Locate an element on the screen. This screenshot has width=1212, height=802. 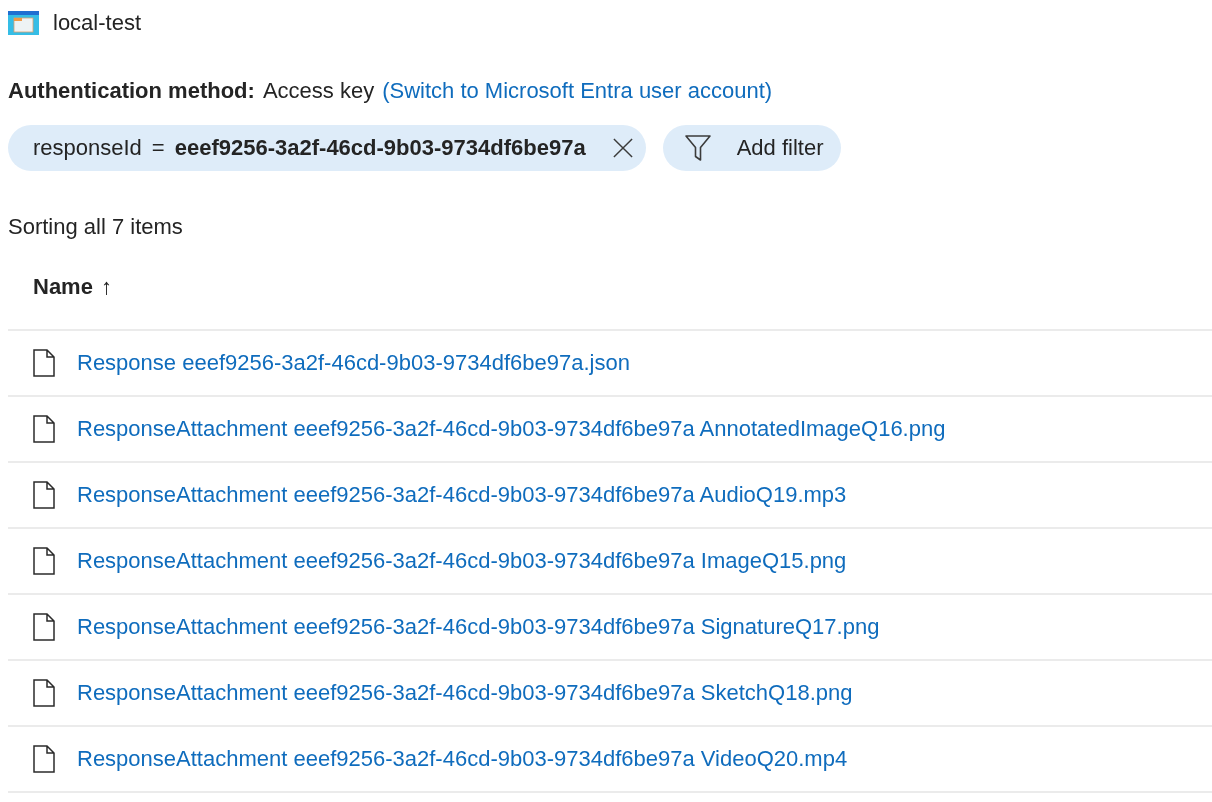
file-link: ResponseAttachment eeef9256-3a2f-46cd-9b03-9734df6be97a AnnotatedImageQ16.png is located at coordinates (511, 429).